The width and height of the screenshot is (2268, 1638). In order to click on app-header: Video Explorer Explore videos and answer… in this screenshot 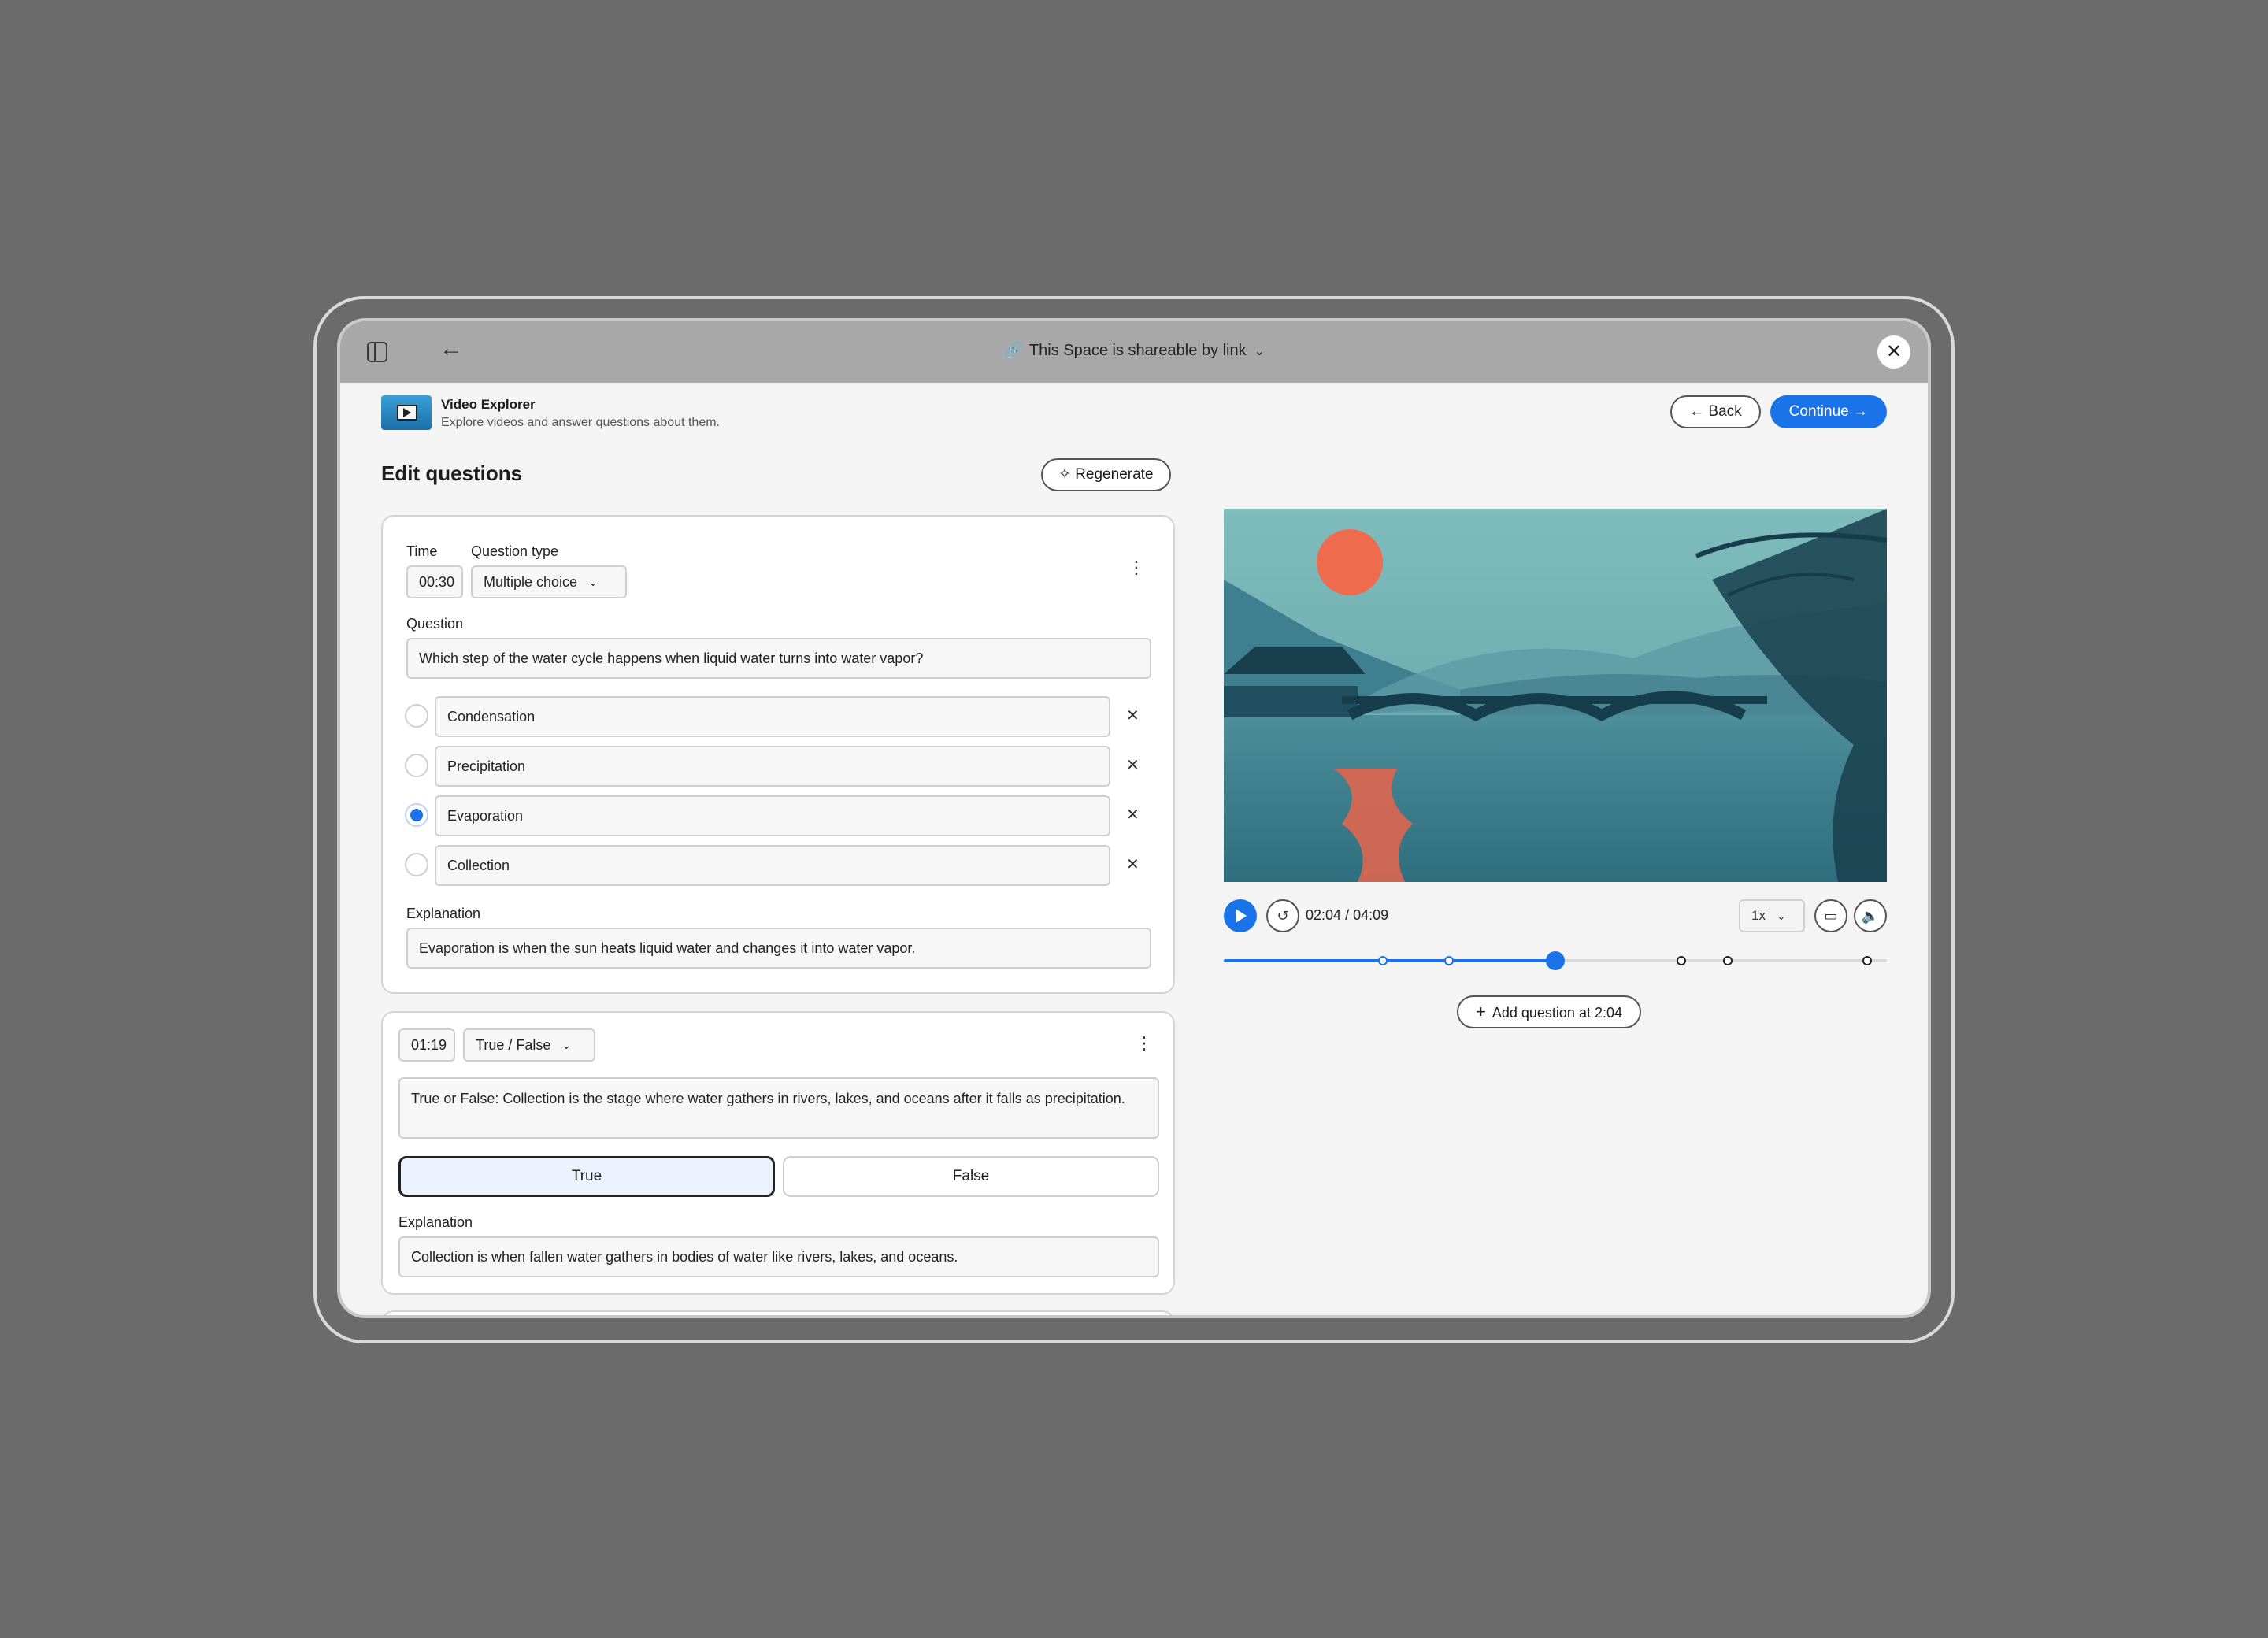, I will do `click(550, 415)`.